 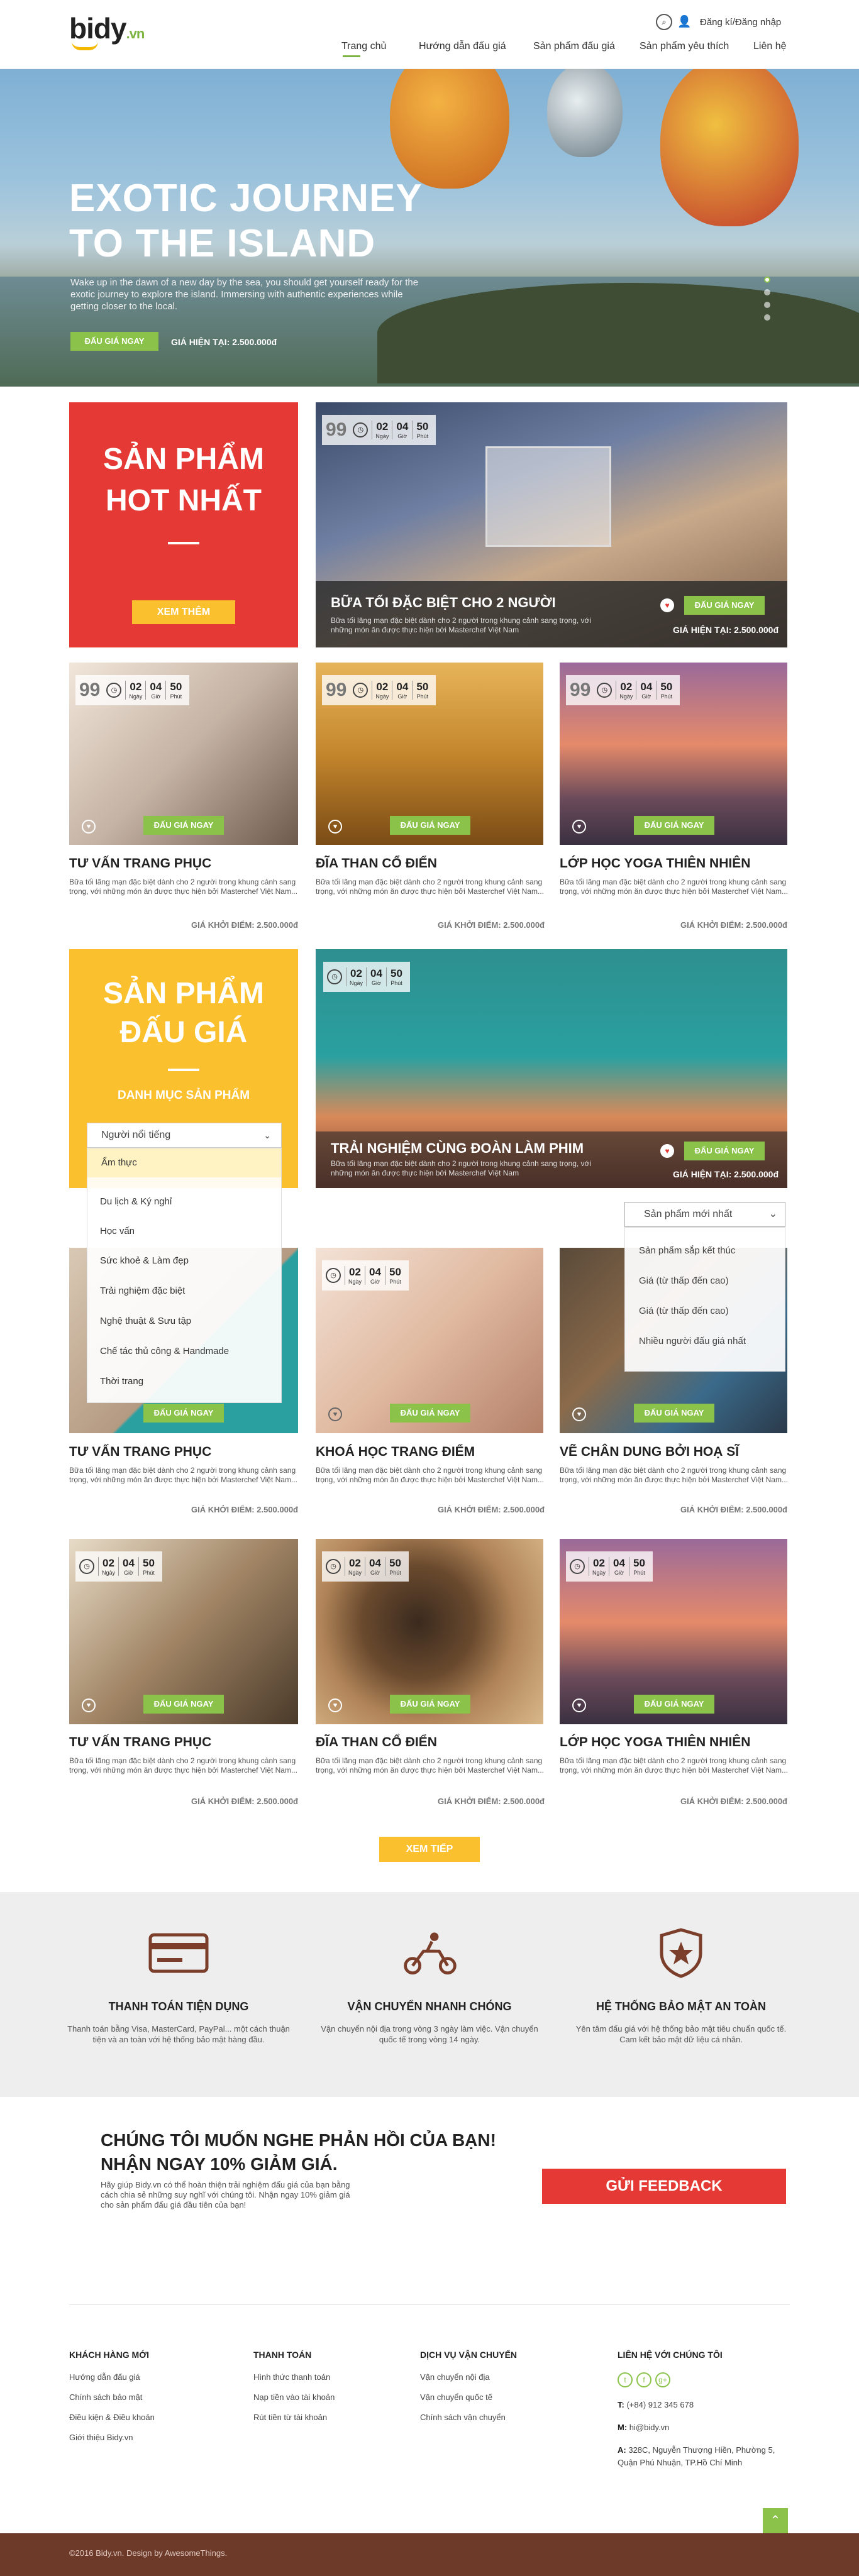 What do you see at coordinates (112, 2418) in the screenshot?
I see `footer-link: Điều kiện & Điều khoản` at bounding box center [112, 2418].